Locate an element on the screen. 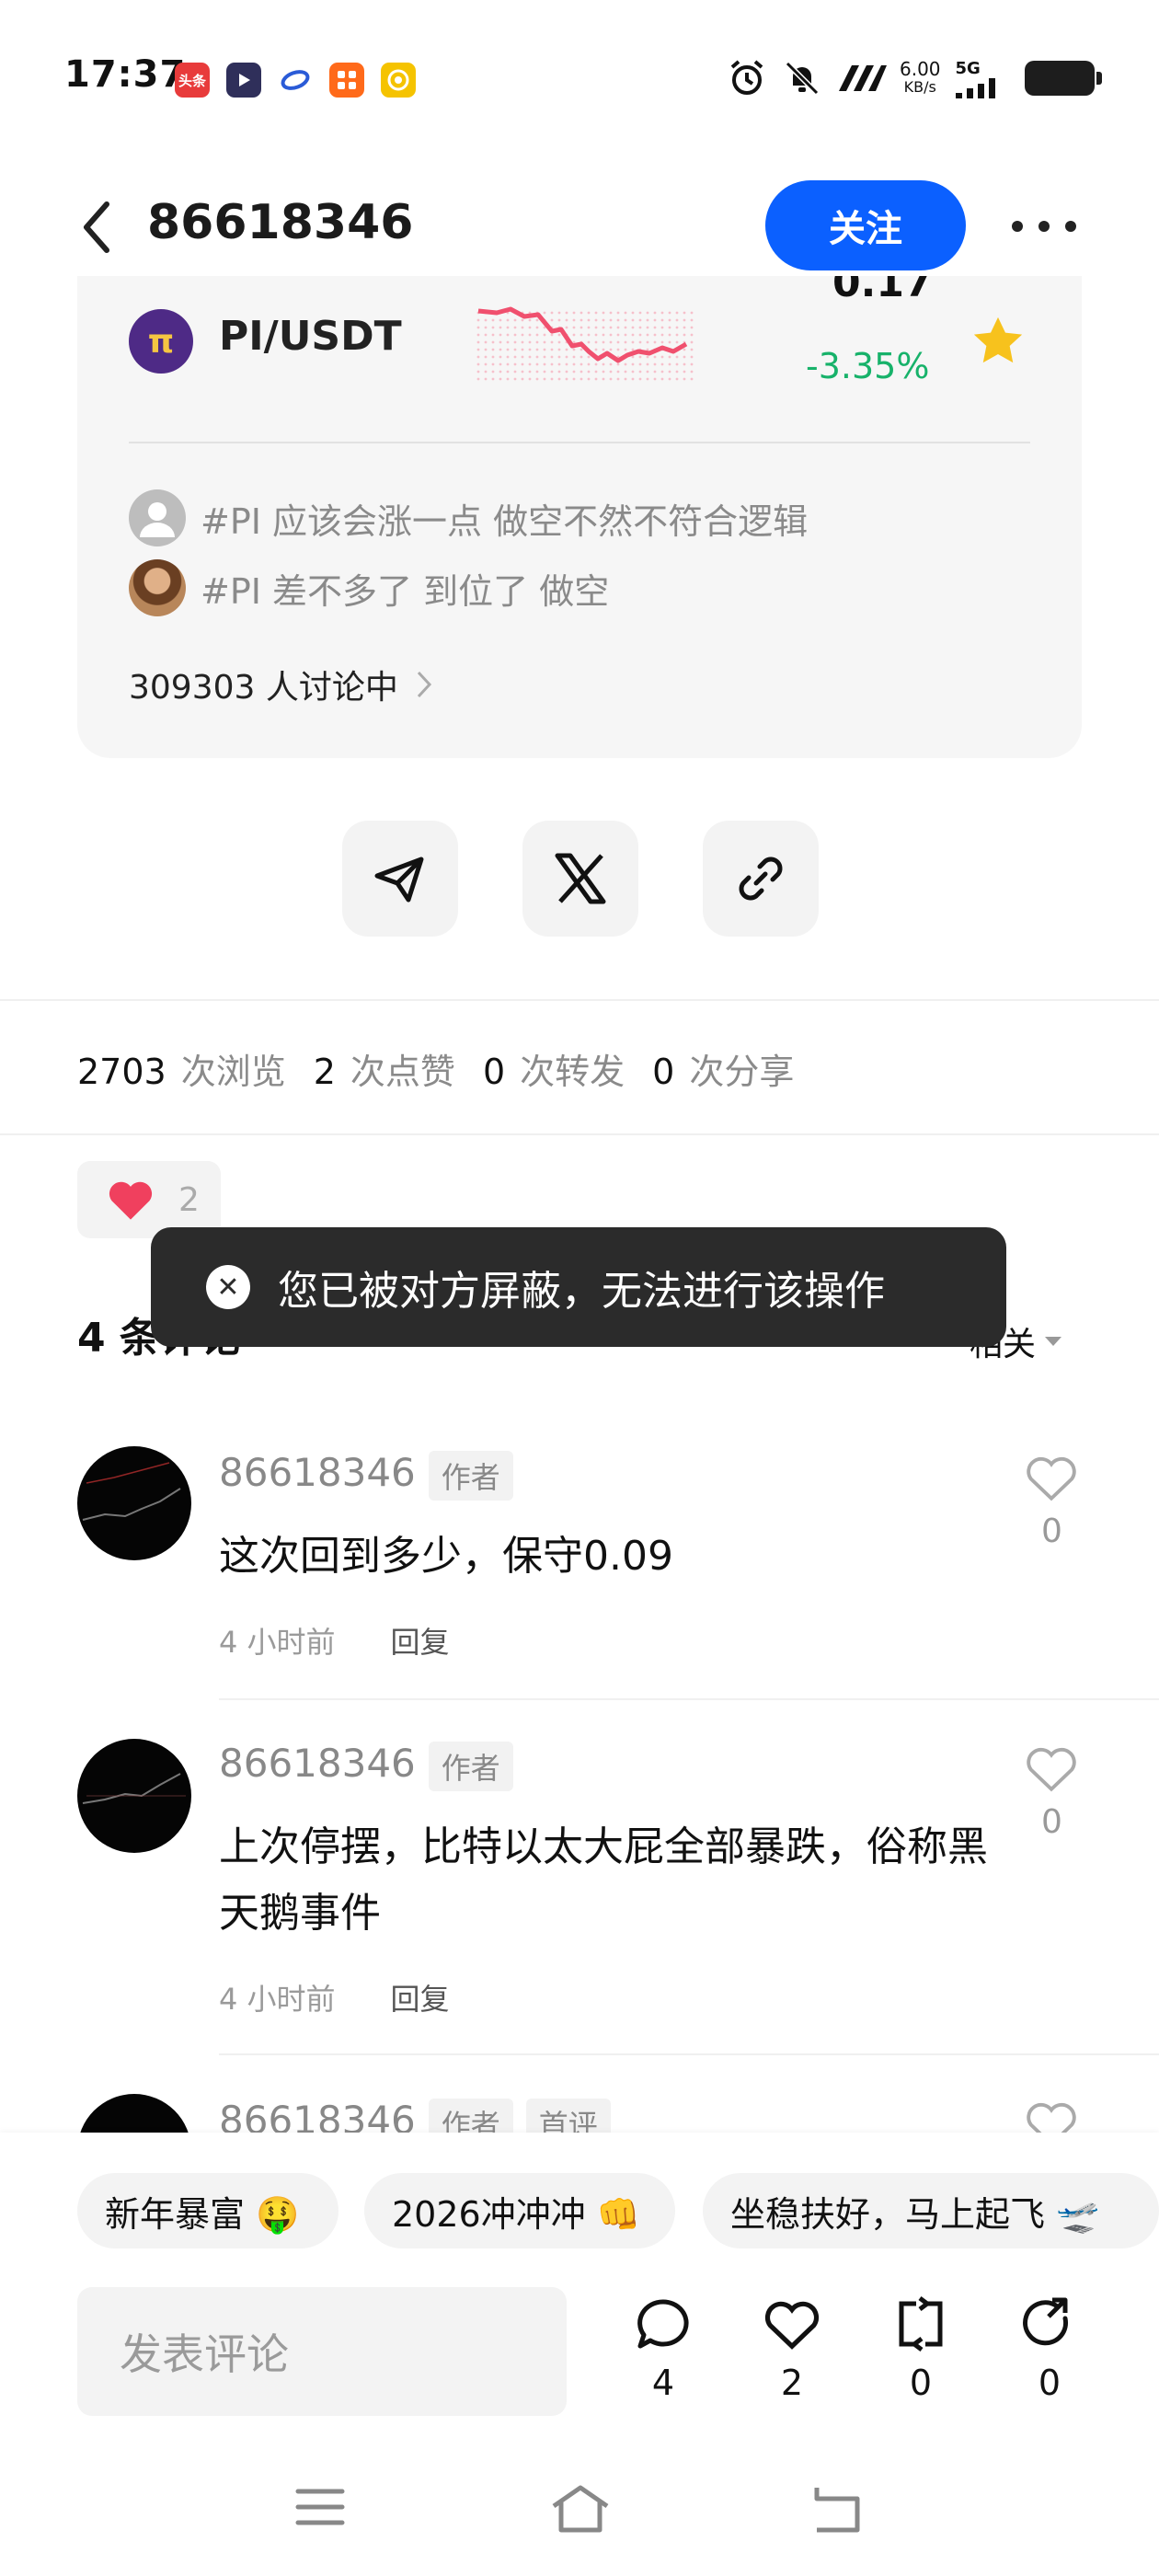  price-sparkline is located at coordinates (586, 345).